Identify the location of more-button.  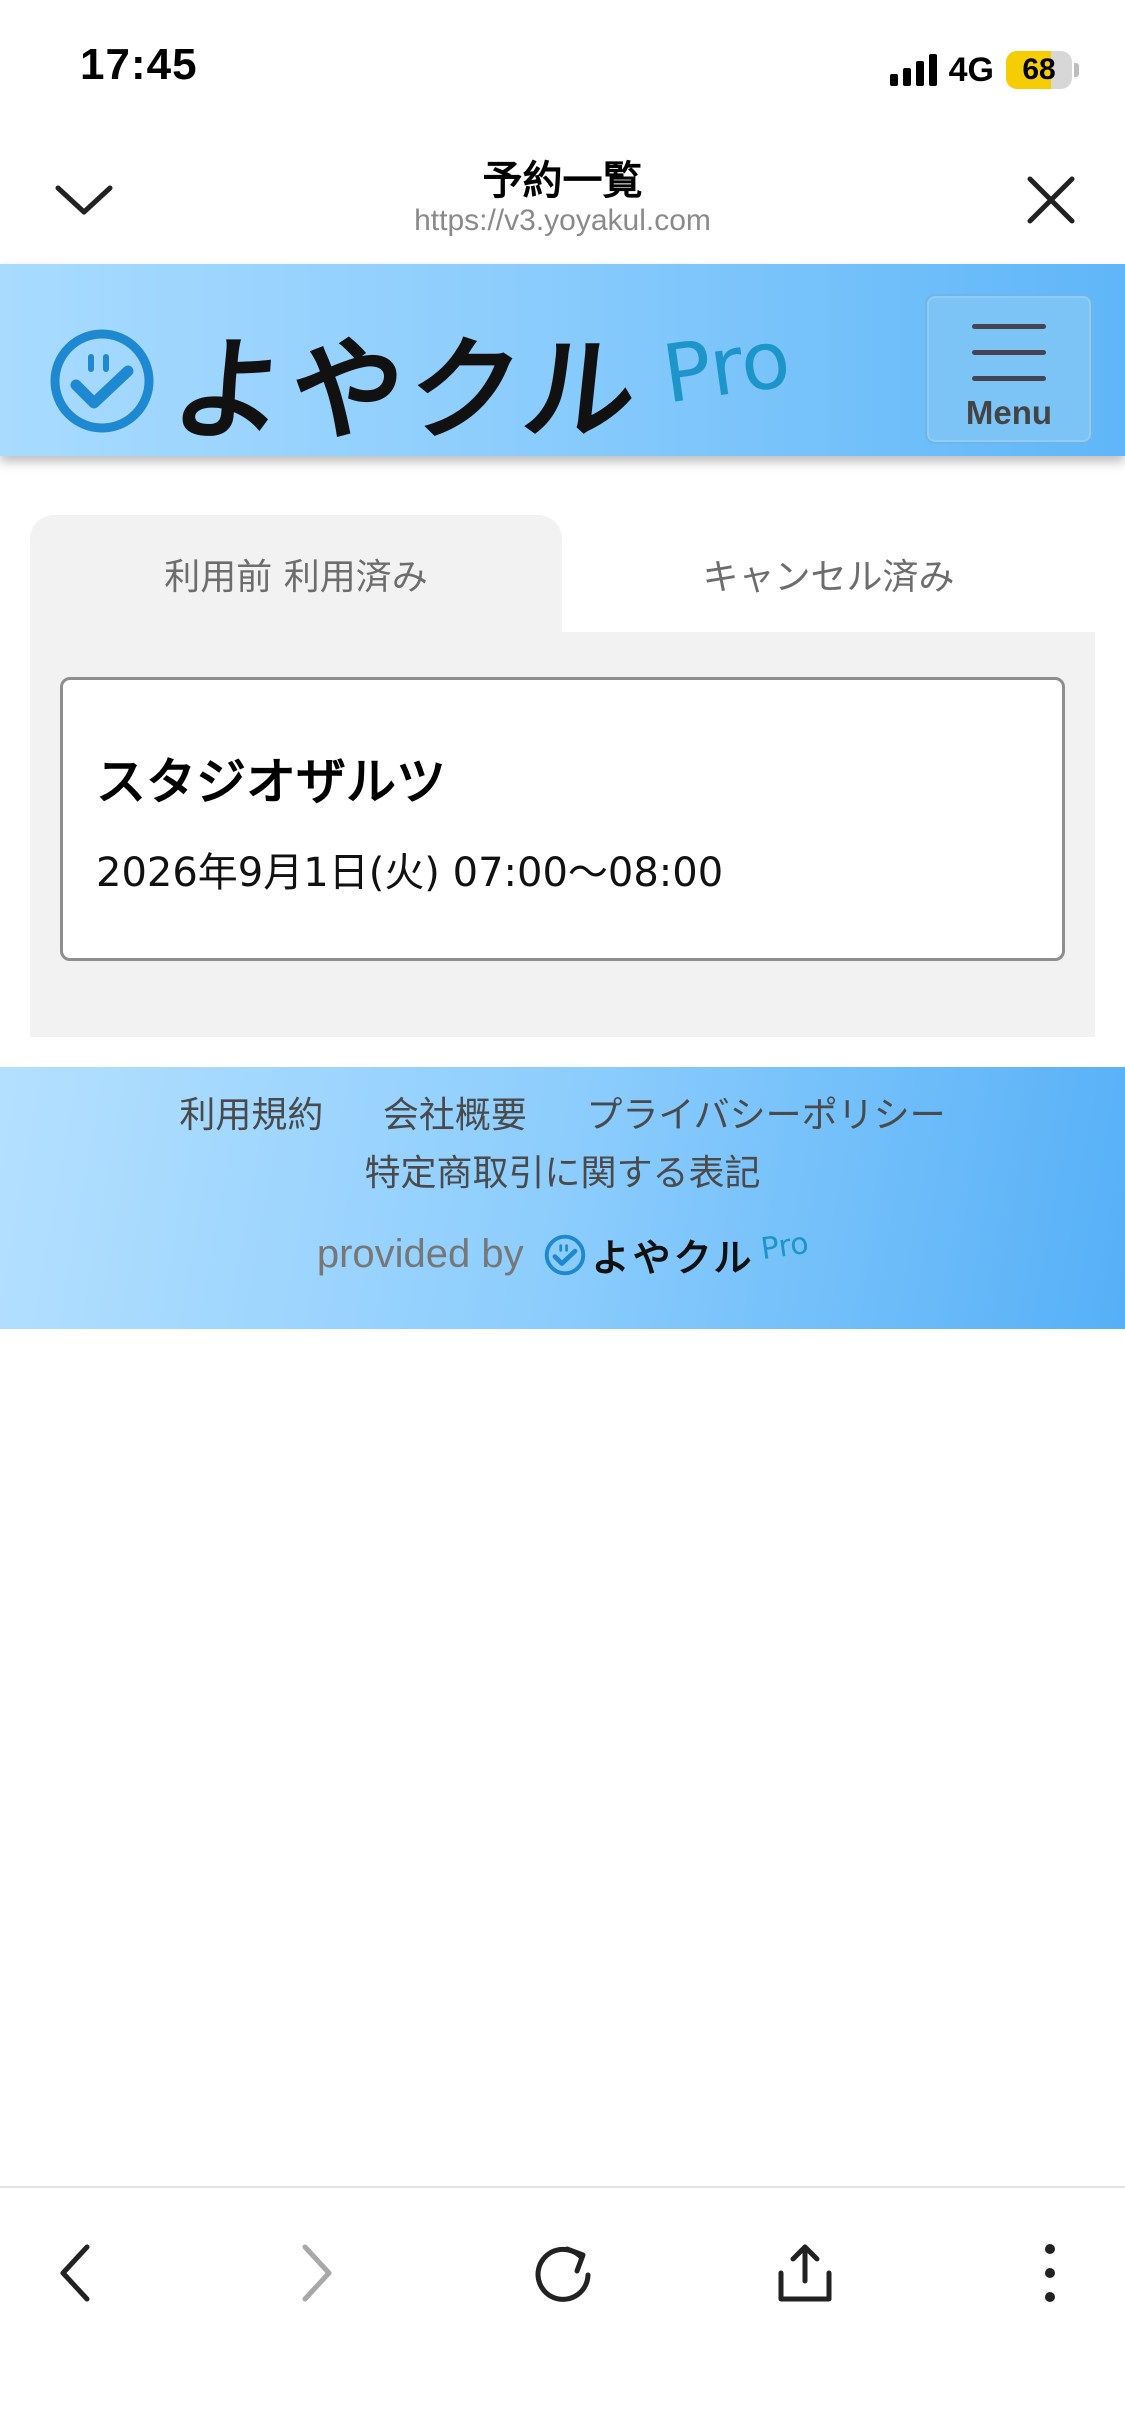
(1050, 2273).